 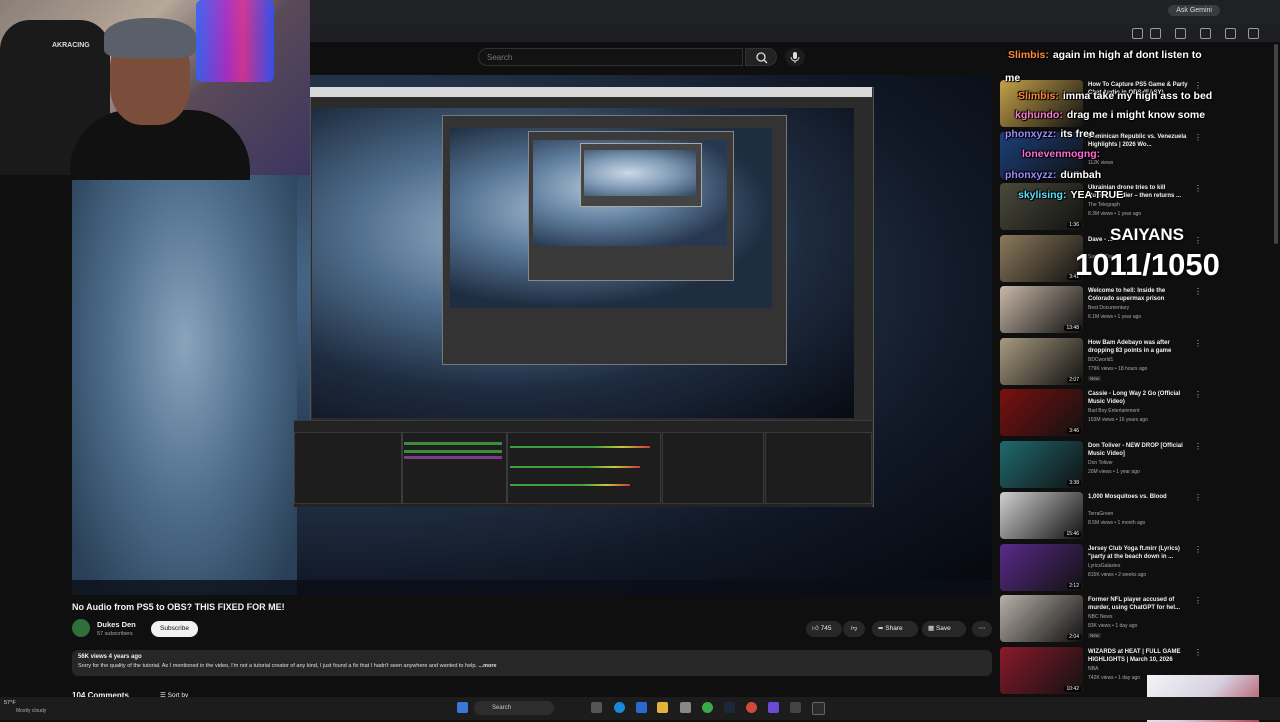 What do you see at coordinates (662, 707) in the screenshot?
I see `file-explorer-icon` at bounding box center [662, 707].